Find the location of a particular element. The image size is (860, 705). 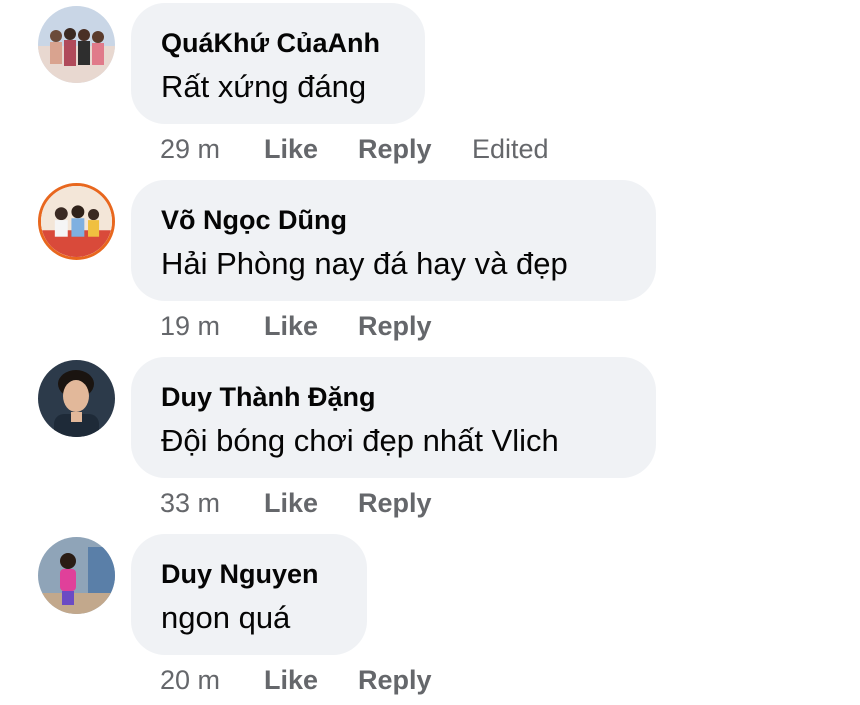

comment-timestamp: 29 m is located at coordinates (190, 149).